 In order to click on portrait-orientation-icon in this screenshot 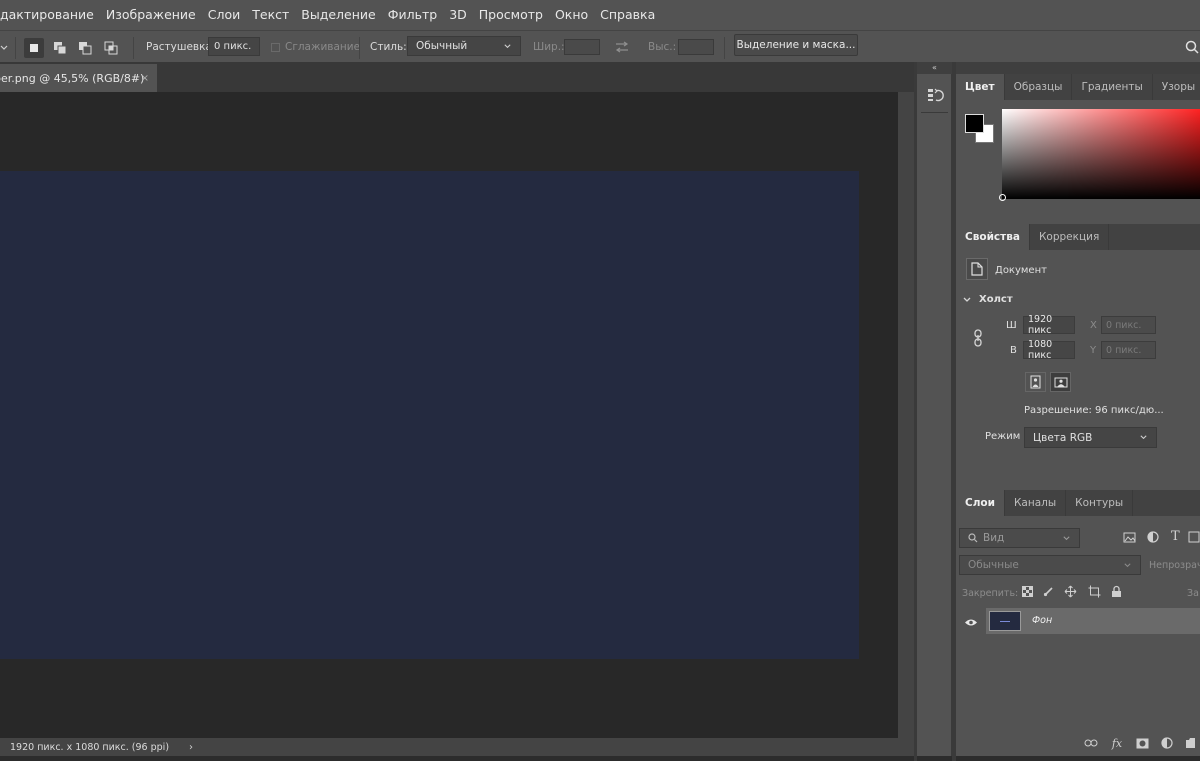, I will do `click(1035, 382)`.